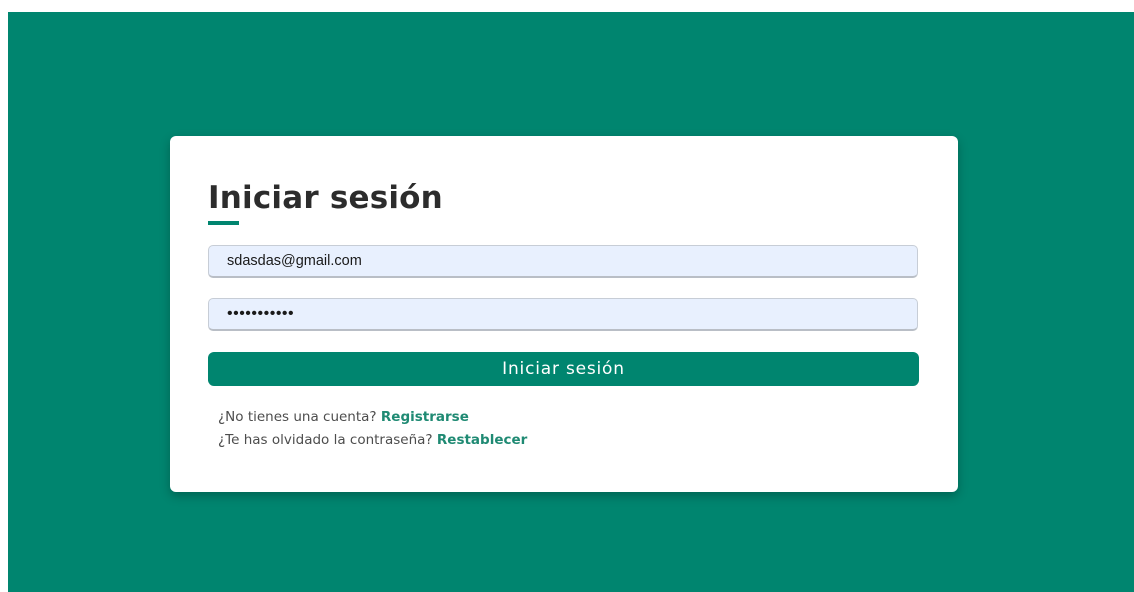  What do you see at coordinates (563, 261) in the screenshot?
I see `email-field` at bounding box center [563, 261].